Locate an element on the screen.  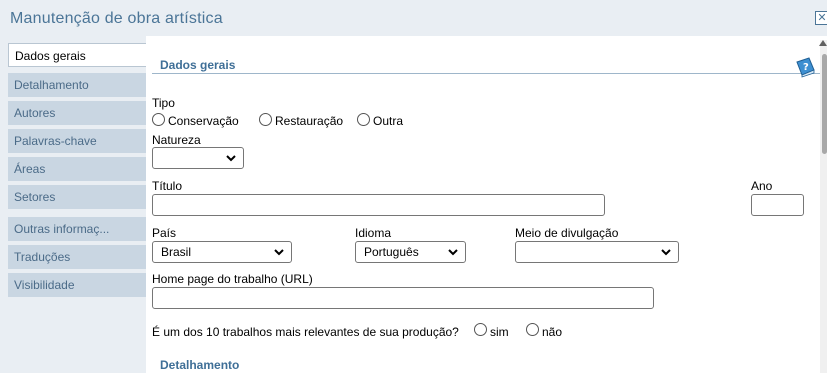
tab-palavras-chave: Palavras-chave is located at coordinates (77, 141).